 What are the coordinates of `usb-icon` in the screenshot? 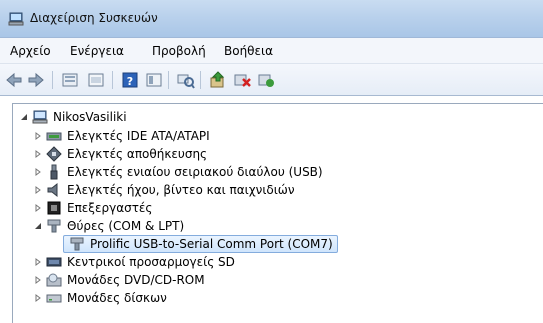 It's located at (54, 172).